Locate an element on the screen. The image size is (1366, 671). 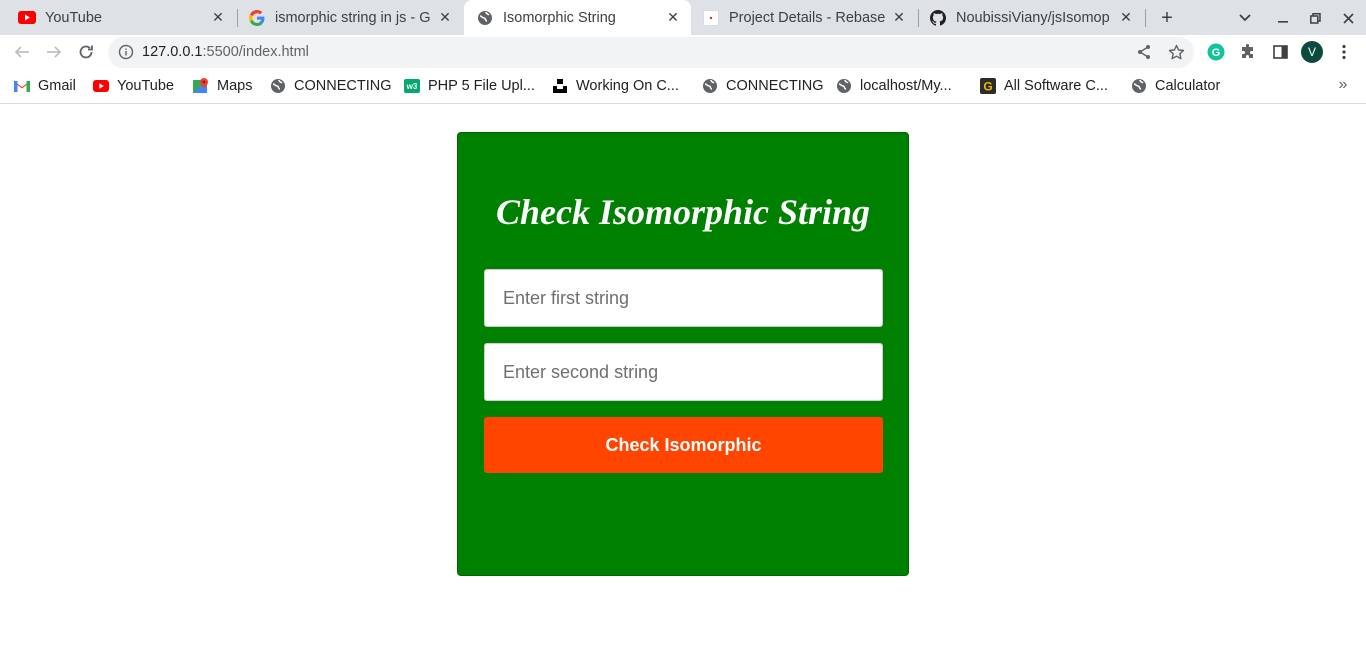
bookmark-star-icon is located at coordinates (1176, 52).